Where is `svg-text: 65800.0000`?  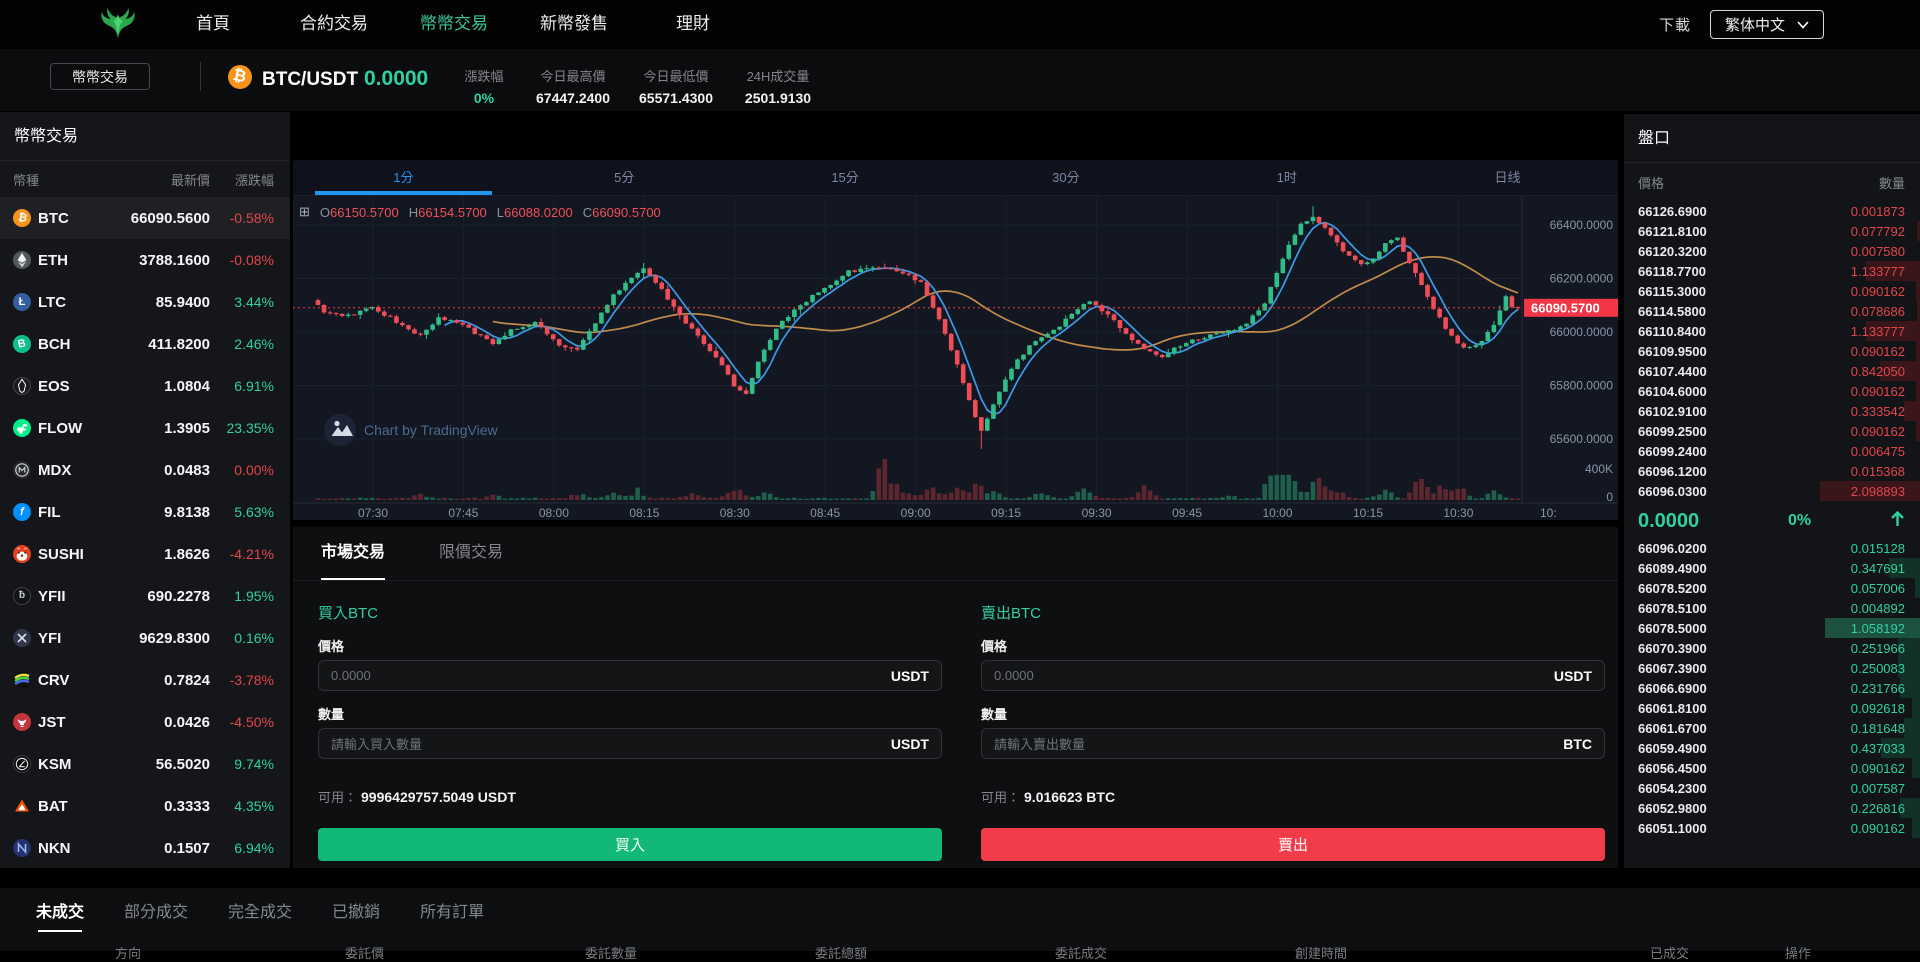
svg-text: 65800.0000 is located at coordinates (1582, 386).